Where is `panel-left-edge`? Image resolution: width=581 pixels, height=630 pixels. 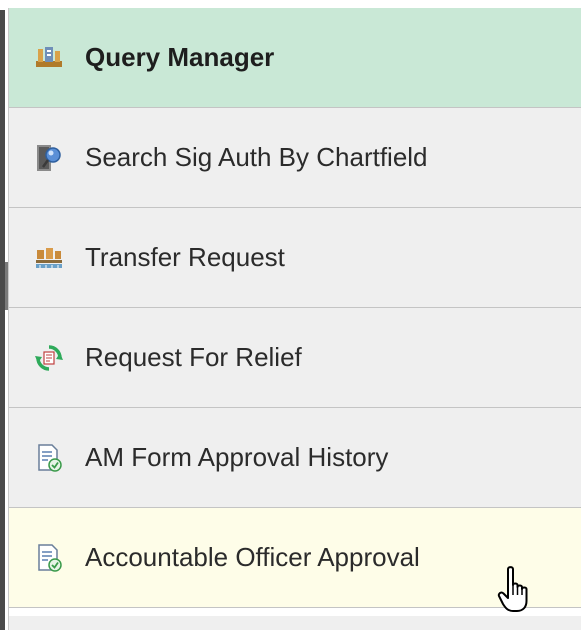
panel-left-edge is located at coordinates (2, 320).